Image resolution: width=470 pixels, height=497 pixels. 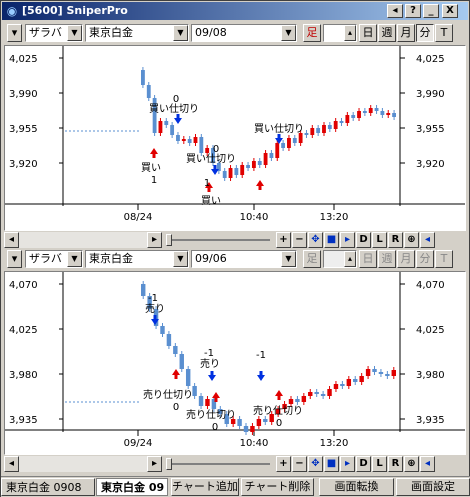 What do you see at coordinates (430, 420) in the screenshot?
I see `y-tick-label: 3,935` at bounding box center [430, 420].